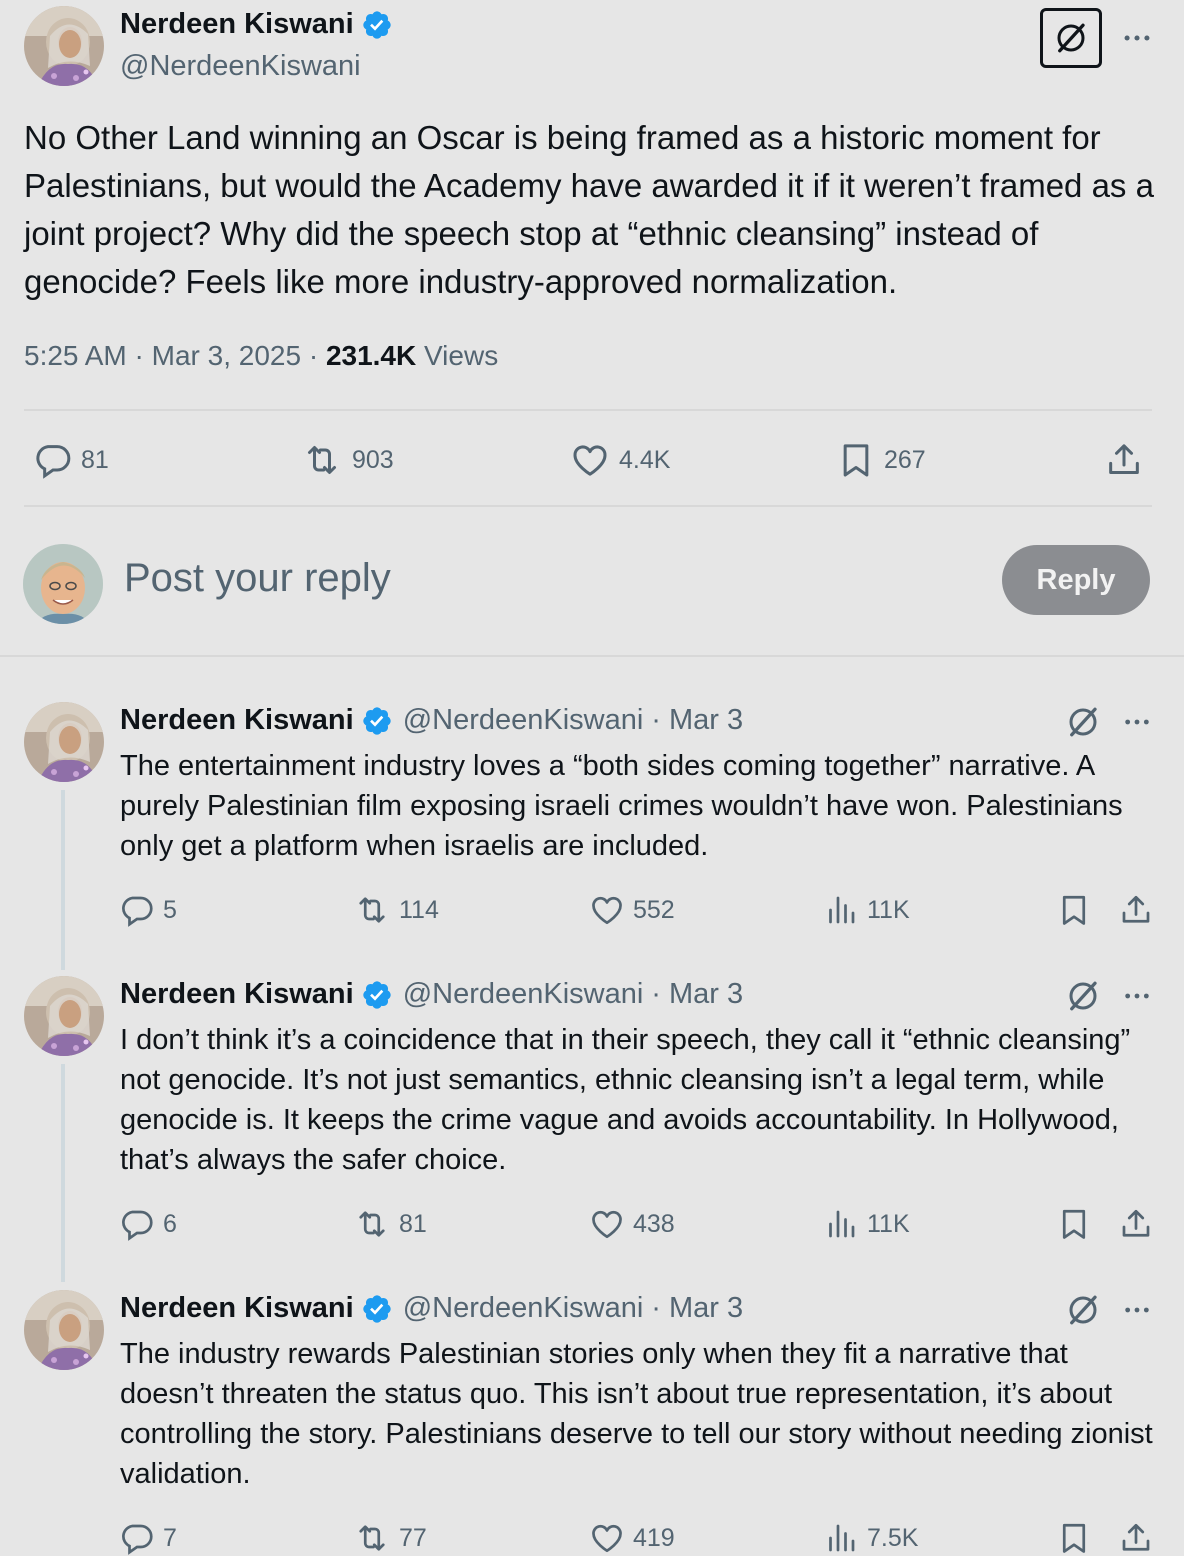  I want to click on like-count: 4.4K, so click(645, 459).